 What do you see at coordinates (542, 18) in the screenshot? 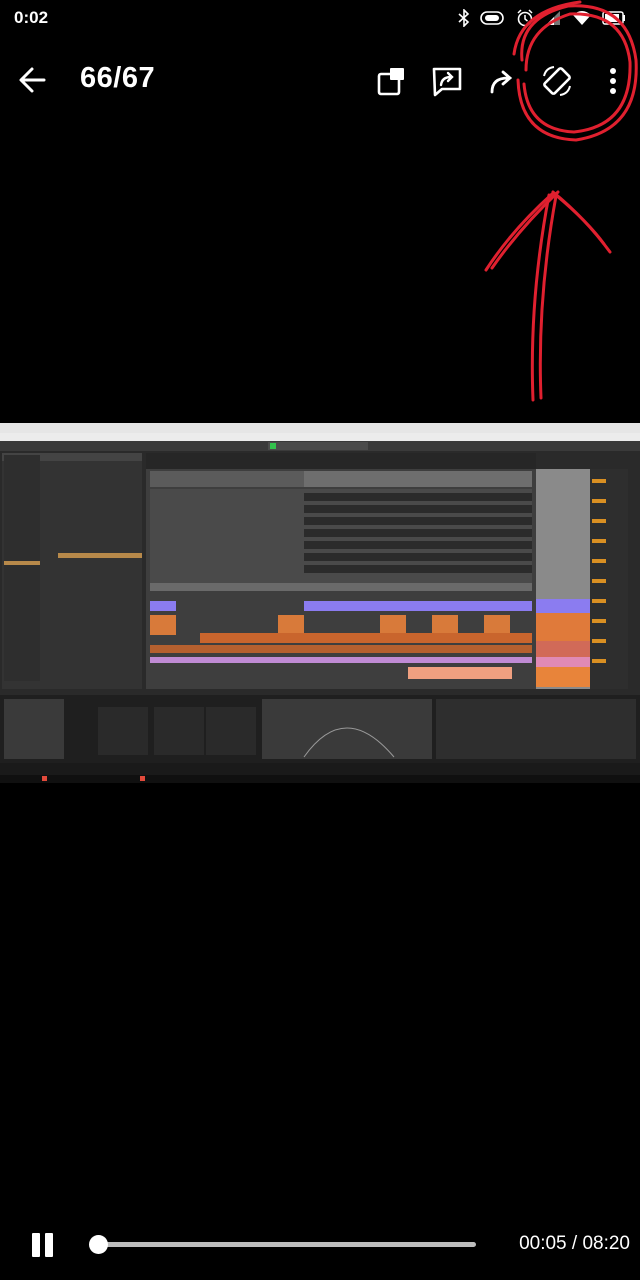
I see `status-icons` at bounding box center [542, 18].